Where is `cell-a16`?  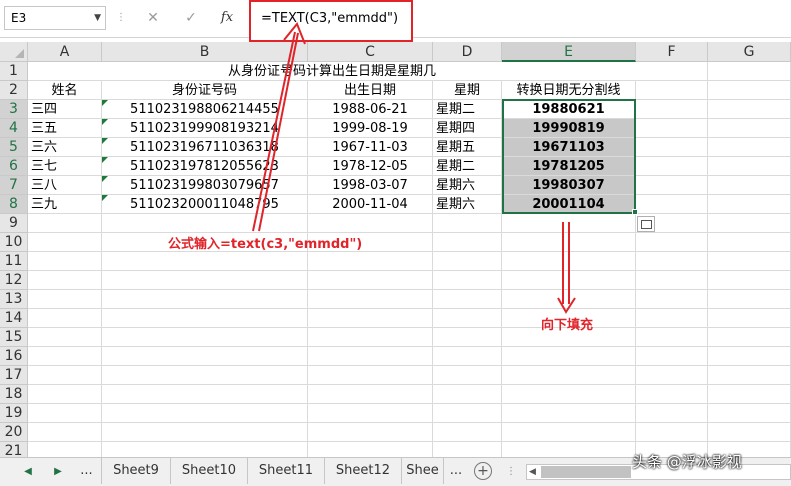 cell-a16 is located at coordinates (65, 356).